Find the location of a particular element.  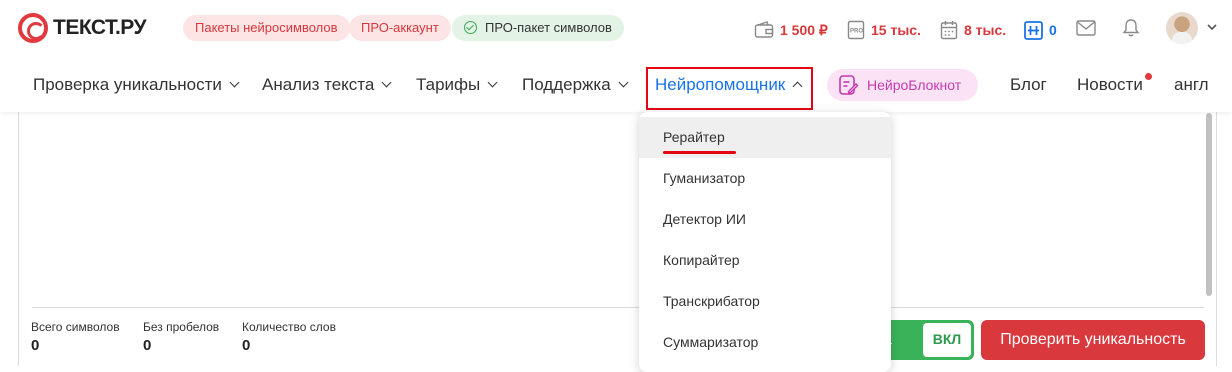

notifications-count: 0 is located at coordinates (1053, 30).